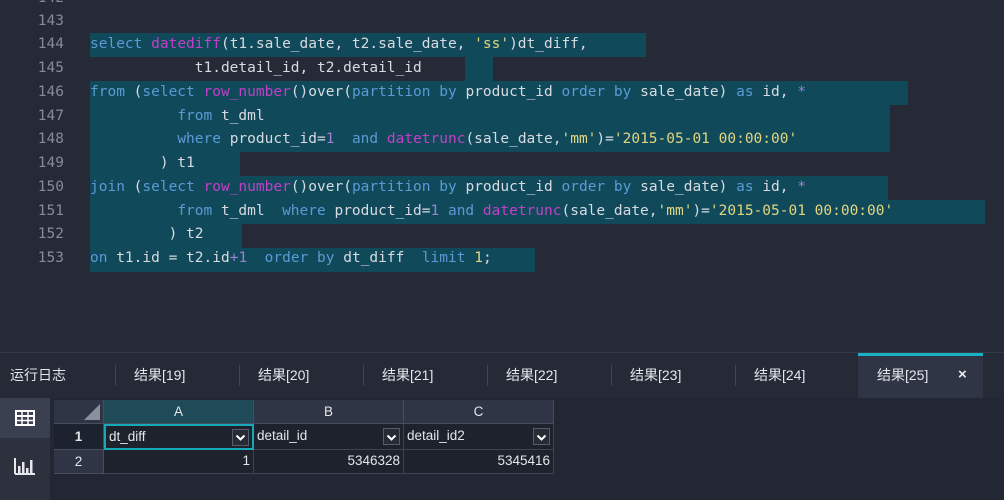  I want to click on table-view-button, so click(25, 418).